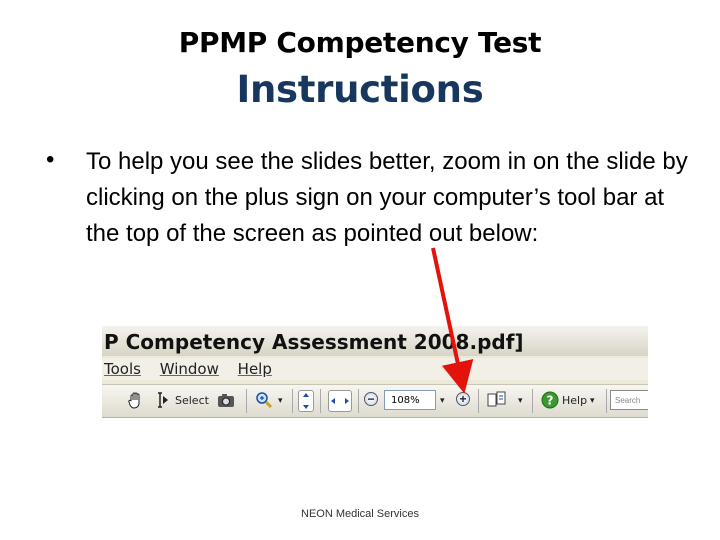 The height and width of the screenshot is (540, 720). I want to click on search-input: Search, so click(629, 400).